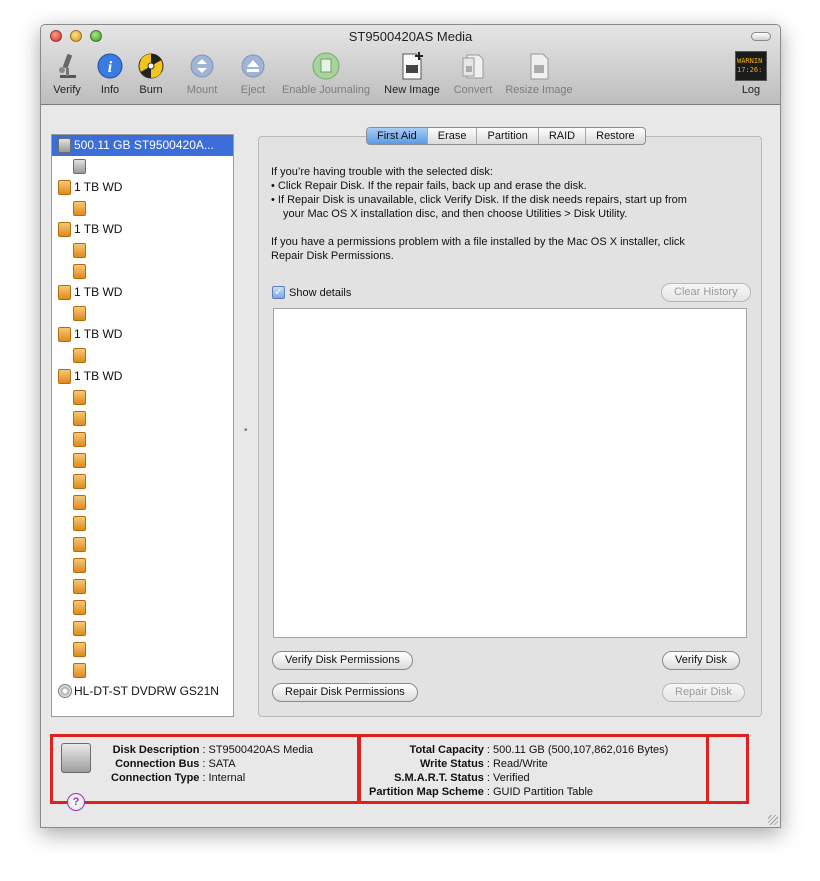 This screenshot has width=820, height=881. Describe the element at coordinates (410, 36) in the screenshot. I see `window-title: ST9500420AS Media` at that location.